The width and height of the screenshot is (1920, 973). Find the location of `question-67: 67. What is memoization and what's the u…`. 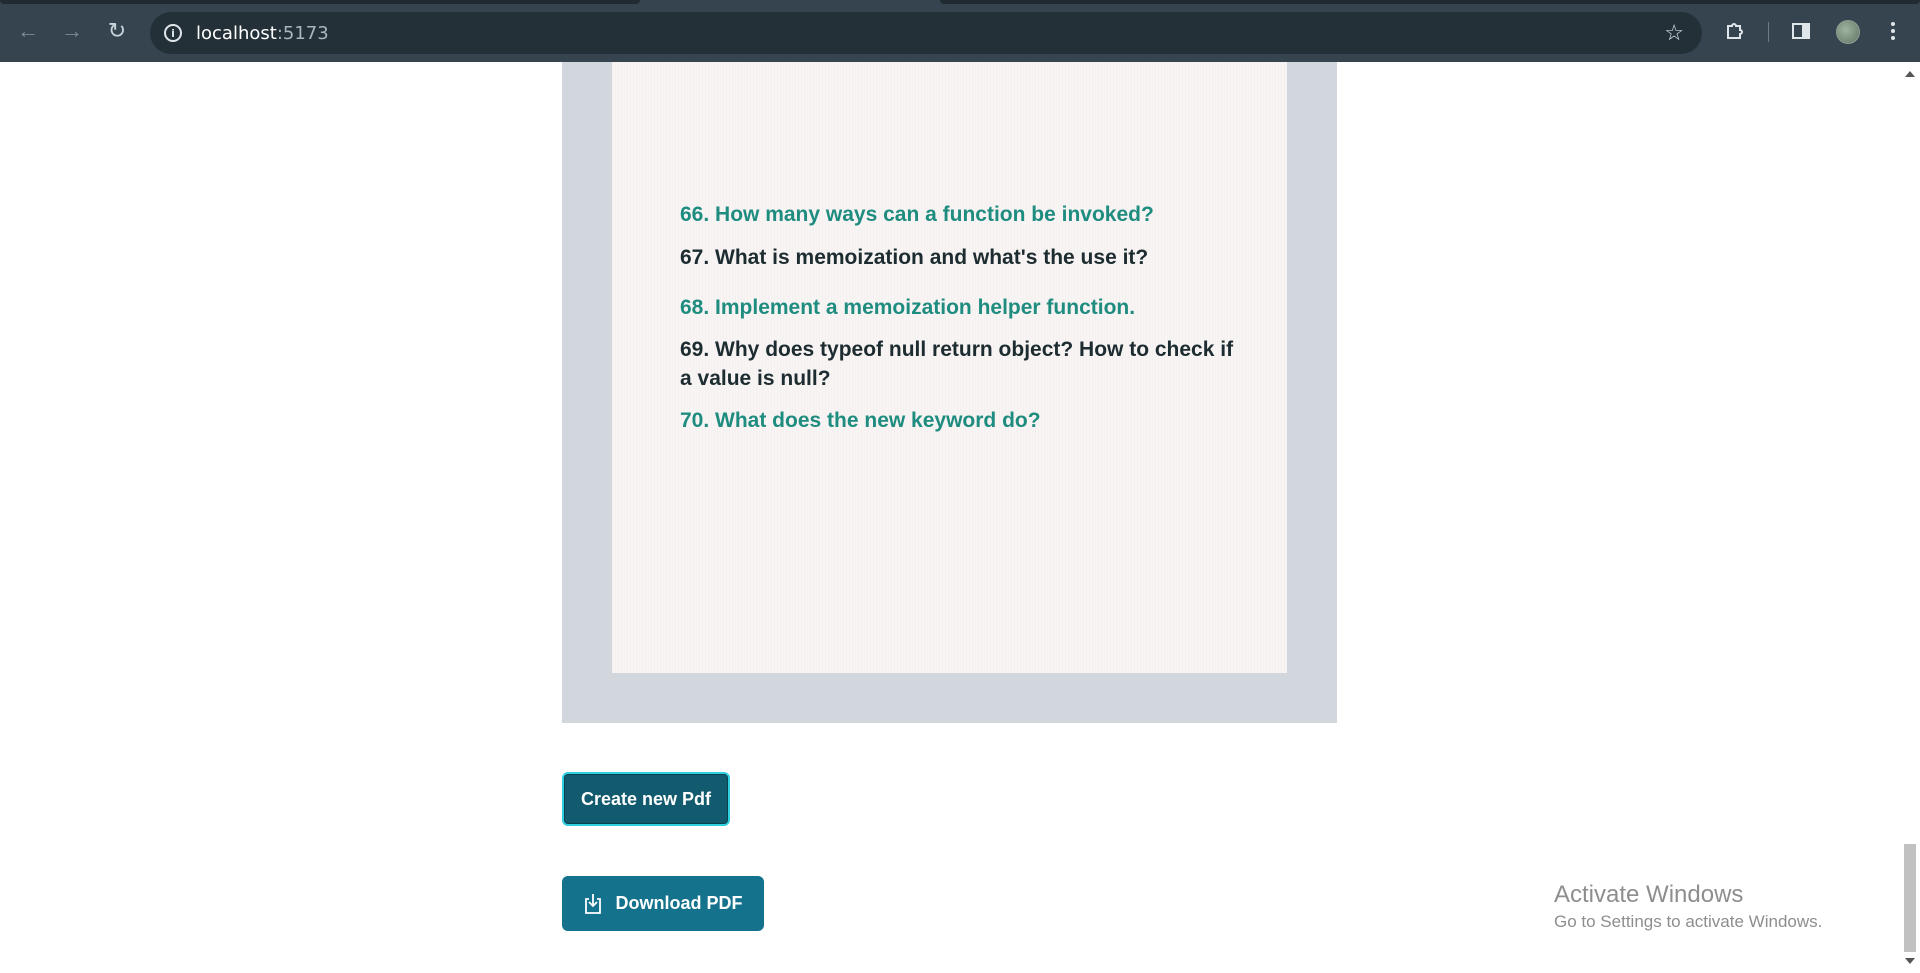

question-67: 67. What is memoization and what's the u… is located at coordinates (914, 257).